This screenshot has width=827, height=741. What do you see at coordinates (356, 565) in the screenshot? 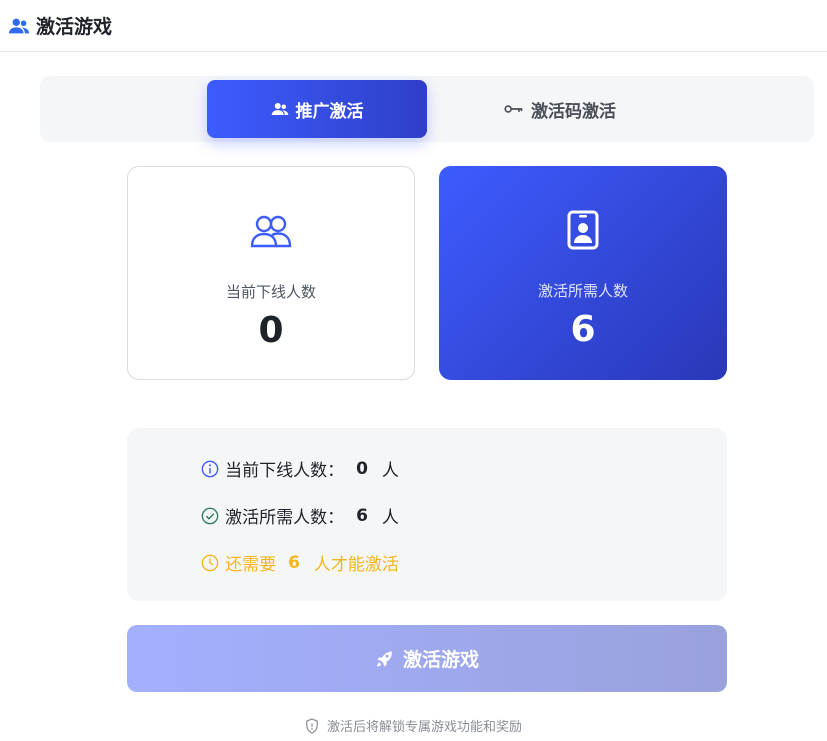
I see `info-suffix: 人才能激活` at bounding box center [356, 565].